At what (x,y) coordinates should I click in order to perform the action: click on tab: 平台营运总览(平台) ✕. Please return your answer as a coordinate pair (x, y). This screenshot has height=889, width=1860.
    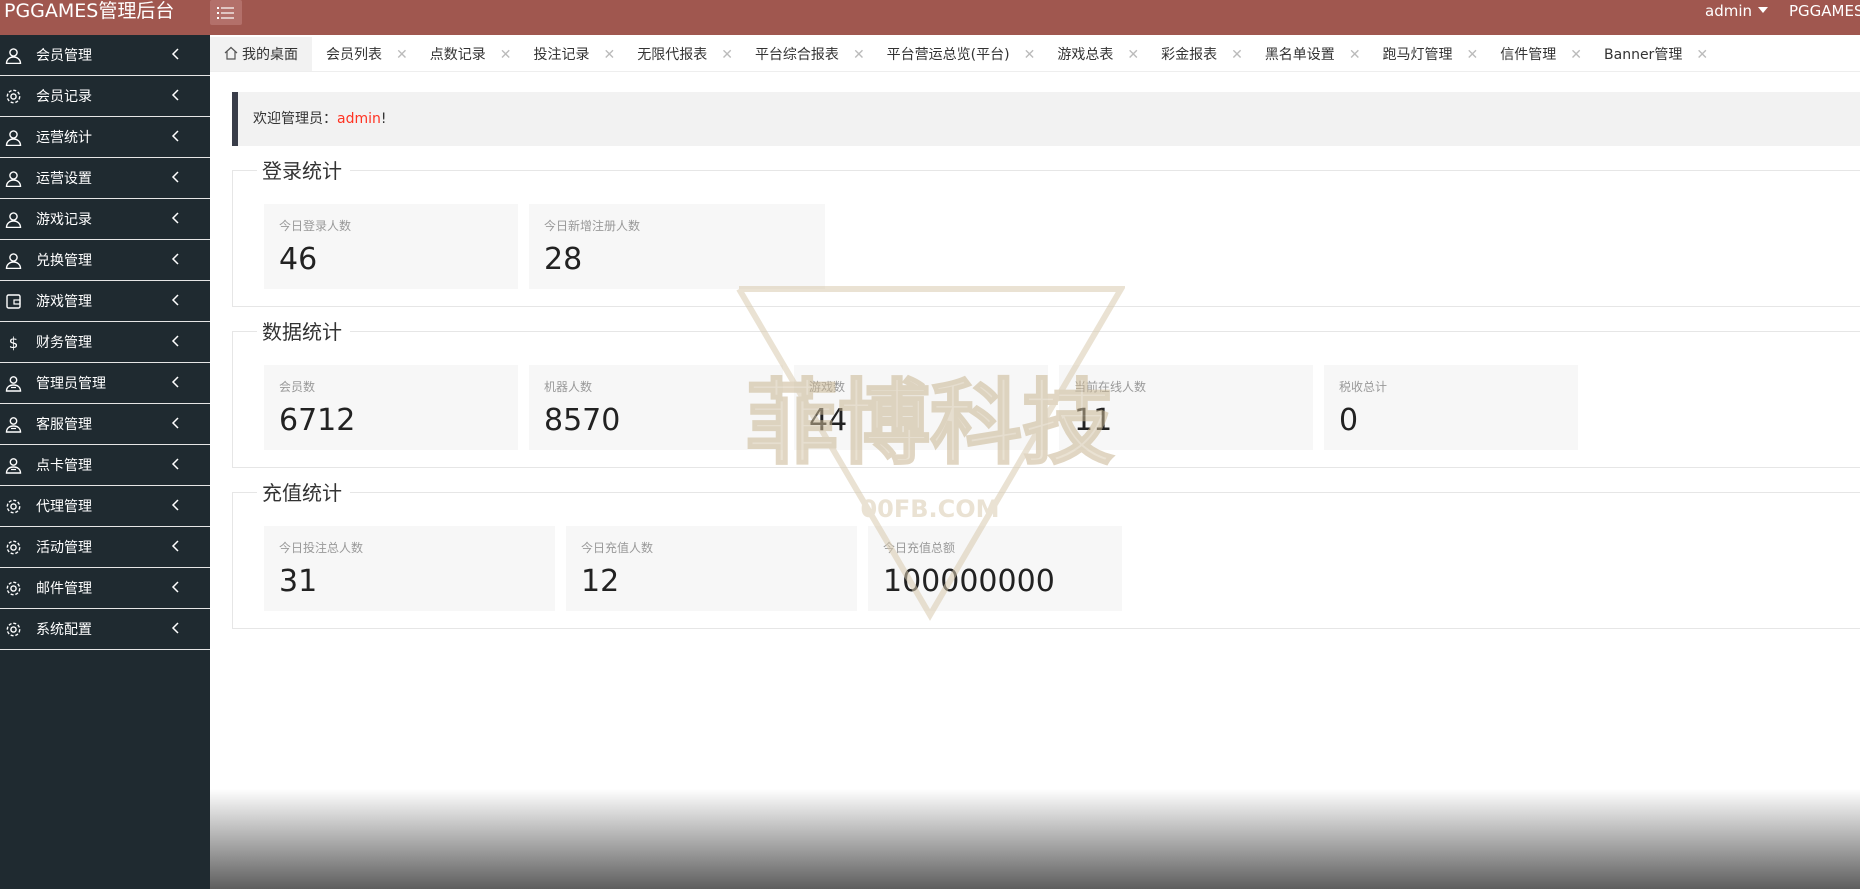
    Looking at the image, I should click on (958, 54).